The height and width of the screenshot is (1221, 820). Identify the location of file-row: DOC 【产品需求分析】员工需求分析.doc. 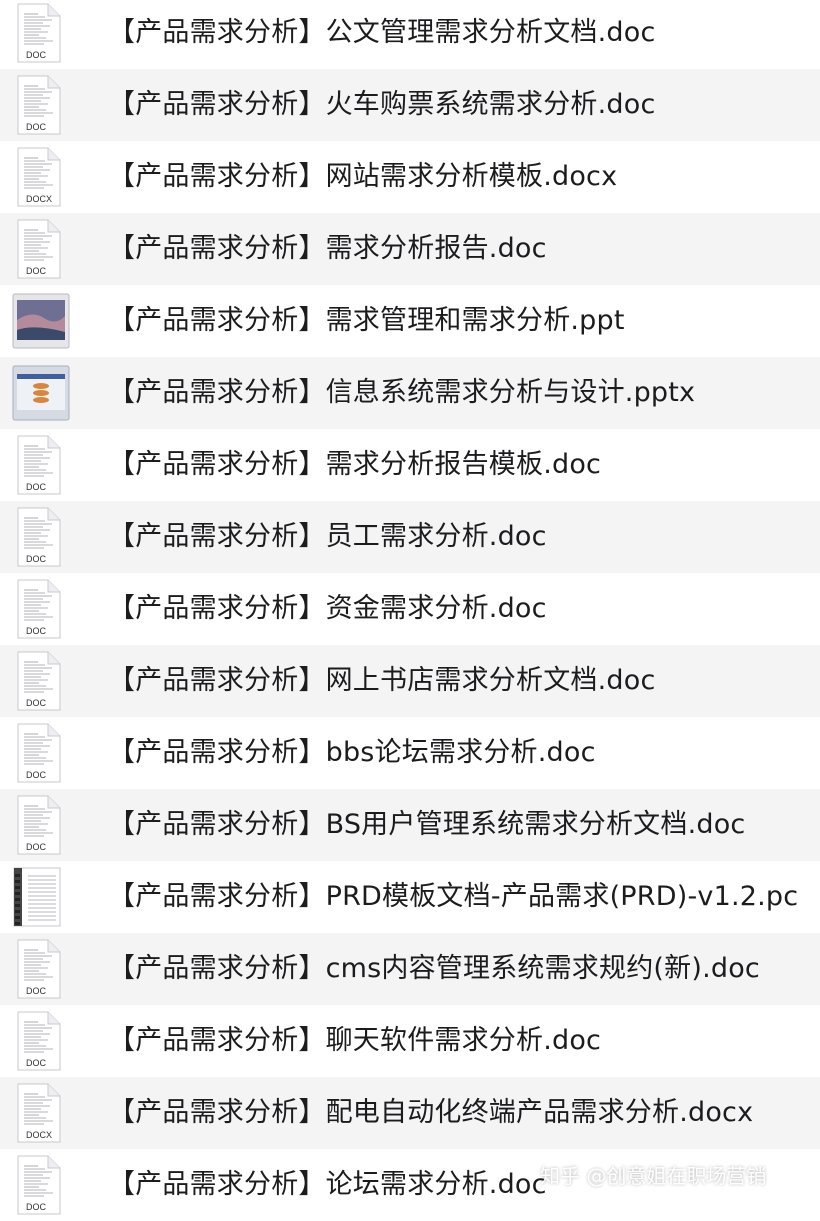
(410, 537).